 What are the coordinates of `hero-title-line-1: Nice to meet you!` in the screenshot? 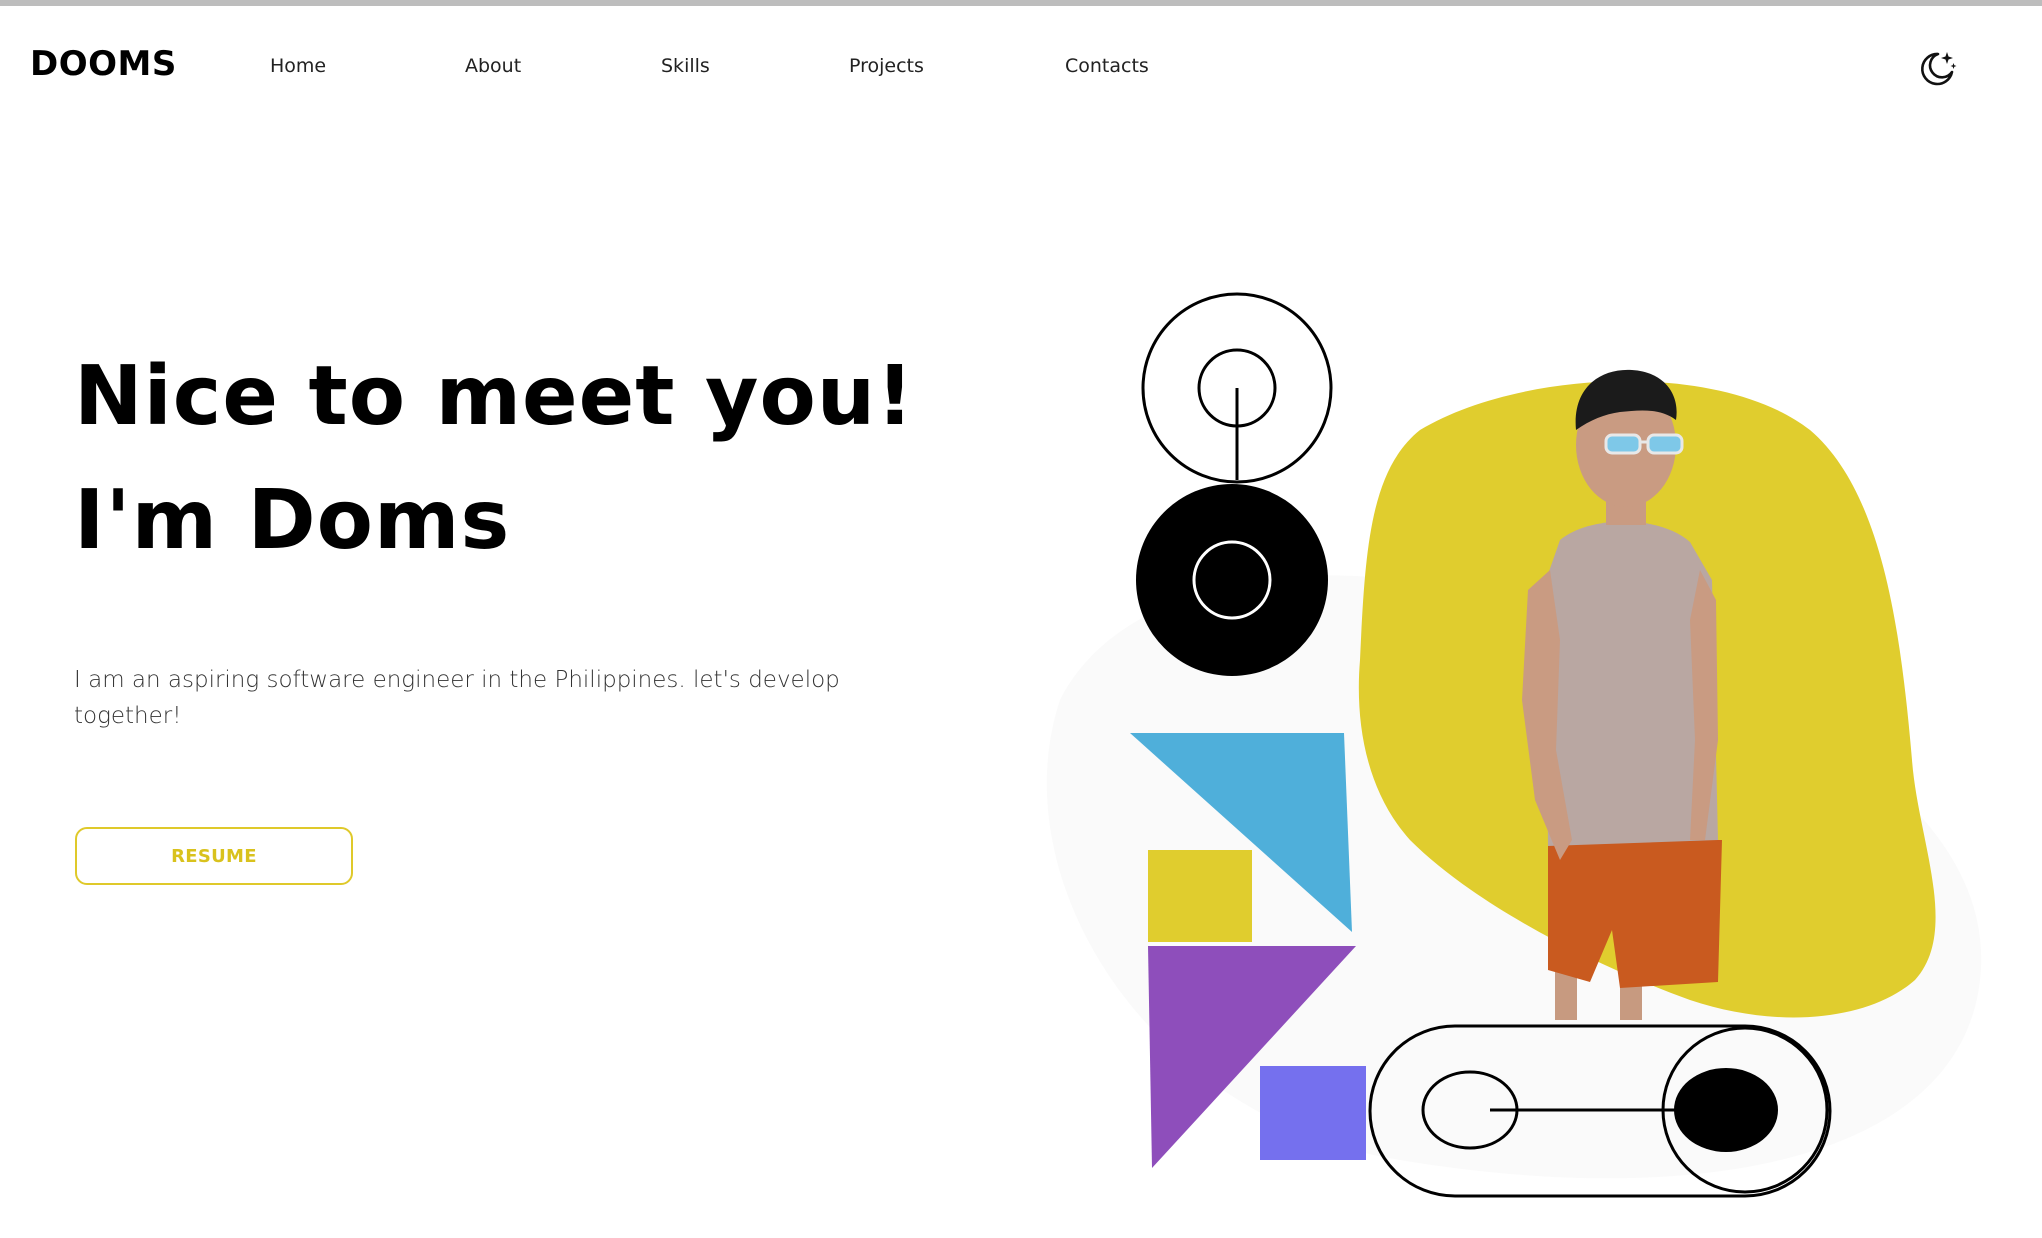 It's located at (494, 396).